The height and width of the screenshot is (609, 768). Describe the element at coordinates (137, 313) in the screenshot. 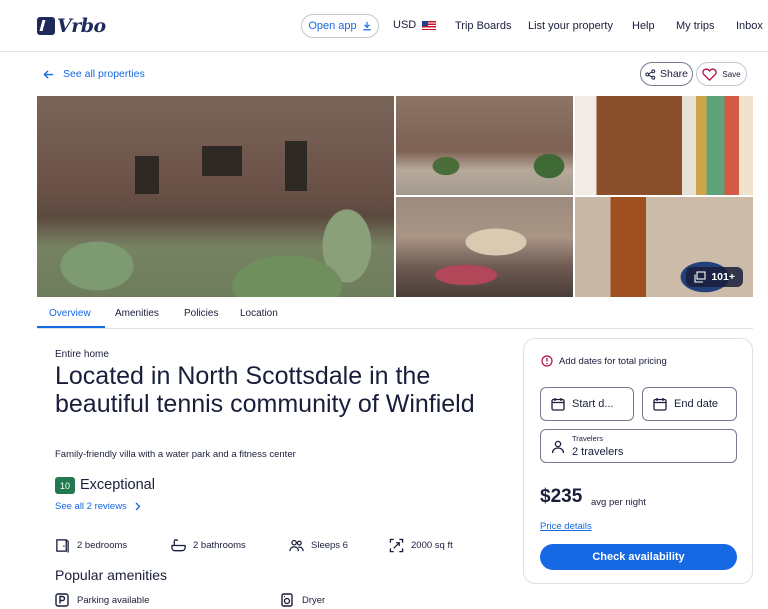

I see `tab-amenities: Amenities` at that location.